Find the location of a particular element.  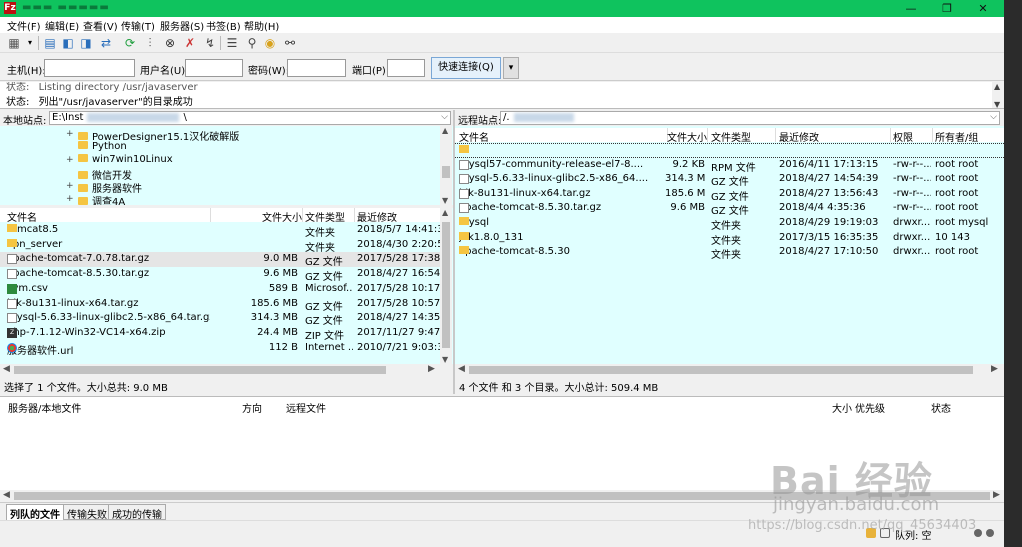

search-binoculars-icon: ⚯ is located at coordinates (290, 43).